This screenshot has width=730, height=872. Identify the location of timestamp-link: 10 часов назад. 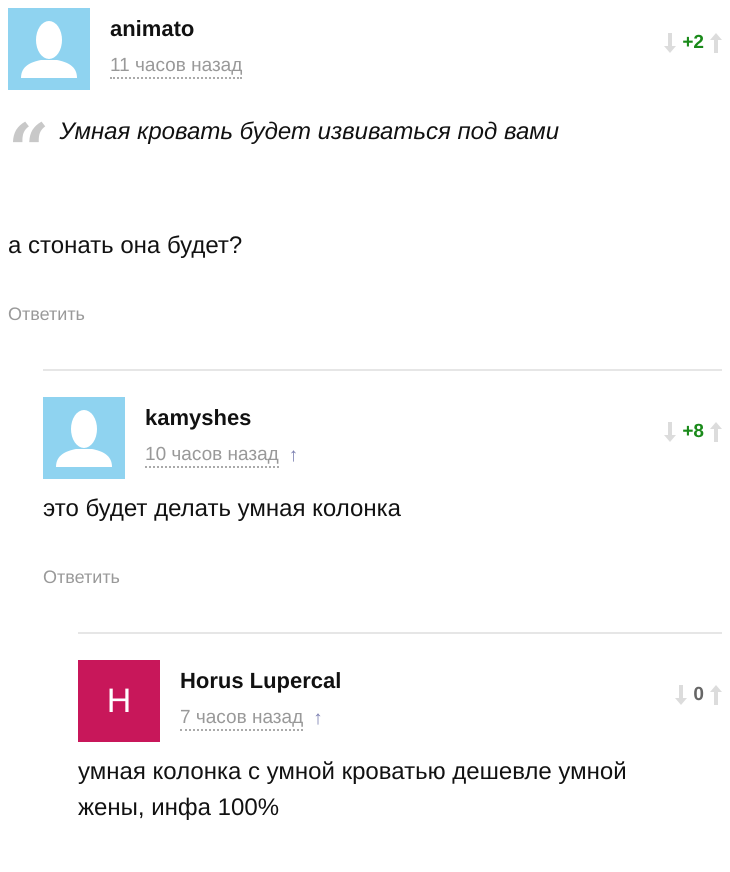
(212, 456).